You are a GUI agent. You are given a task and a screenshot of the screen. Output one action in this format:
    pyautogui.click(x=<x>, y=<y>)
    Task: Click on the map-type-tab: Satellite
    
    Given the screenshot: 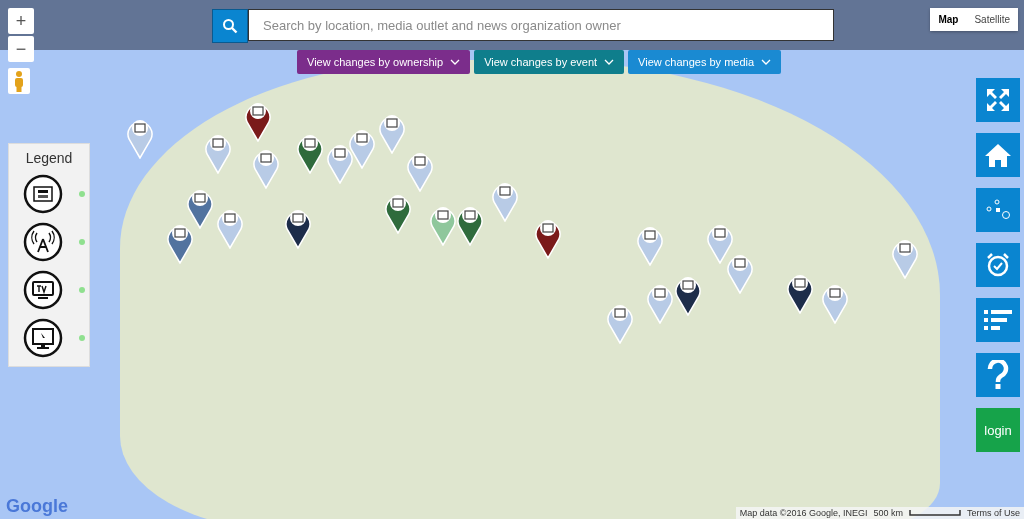 What is the action you would take?
    pyautogui.click(x=992, y=19)
    